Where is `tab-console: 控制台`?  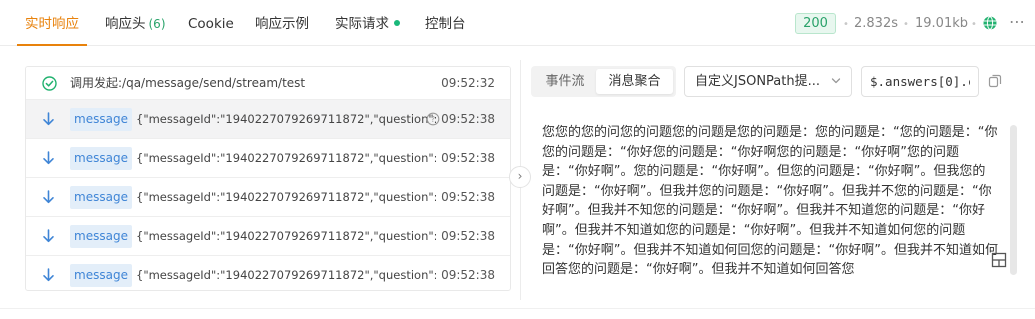 tab-console: 控制台 is located at coordinates (445, 23).